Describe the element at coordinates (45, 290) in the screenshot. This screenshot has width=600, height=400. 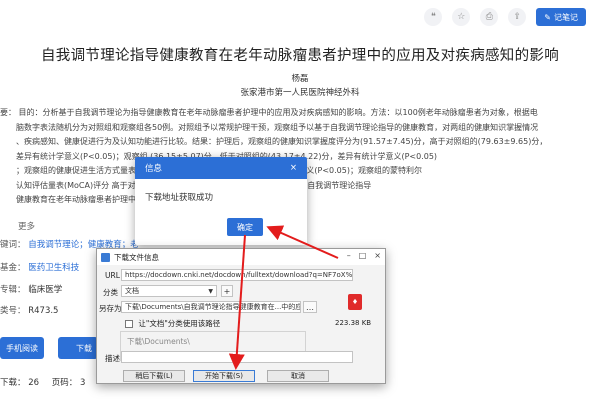
I see `category-value: 临床医学` at that location.